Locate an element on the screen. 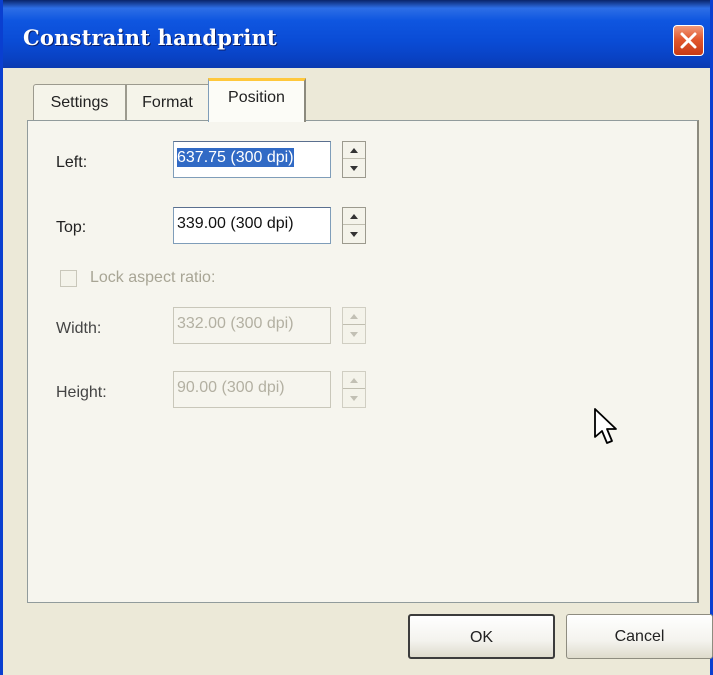 This screenshot has width=713, height=675. mouse-cursor-icon is located at coordinates (605, 426).